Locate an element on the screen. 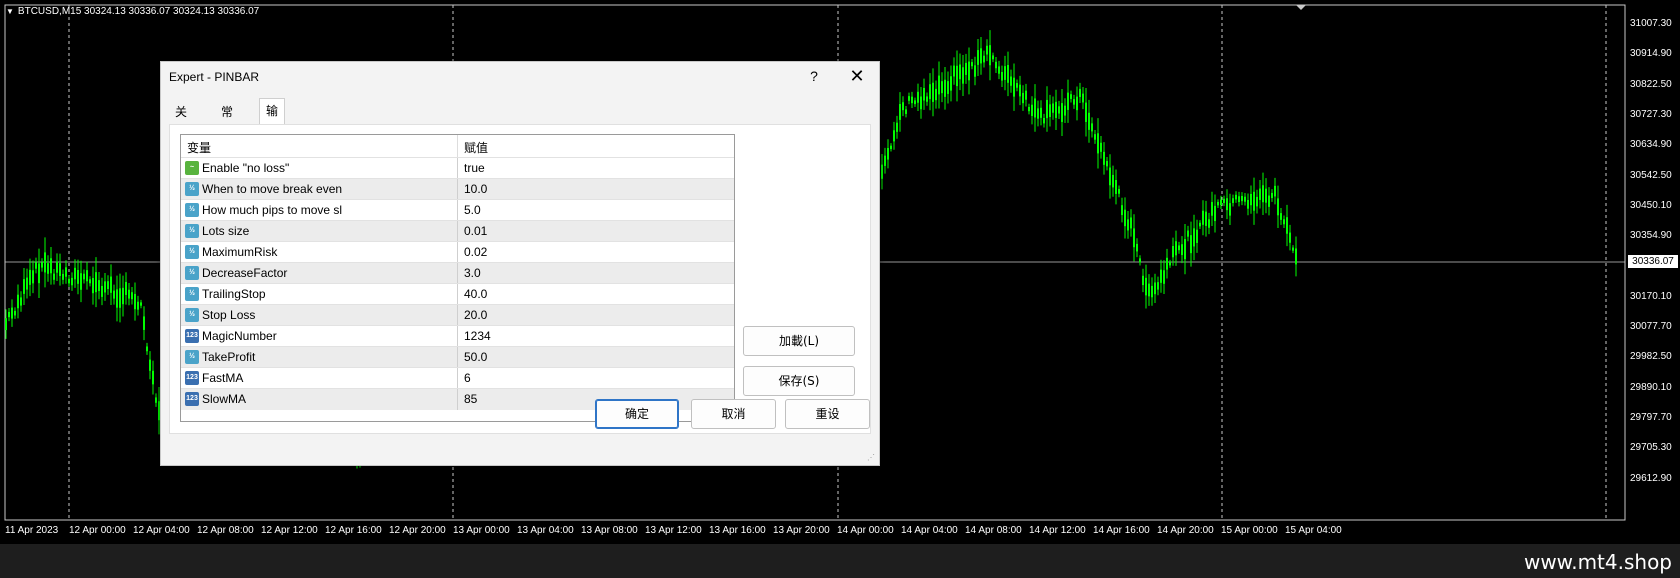  reset-button: 重设 is located at coordinates (827, 414).